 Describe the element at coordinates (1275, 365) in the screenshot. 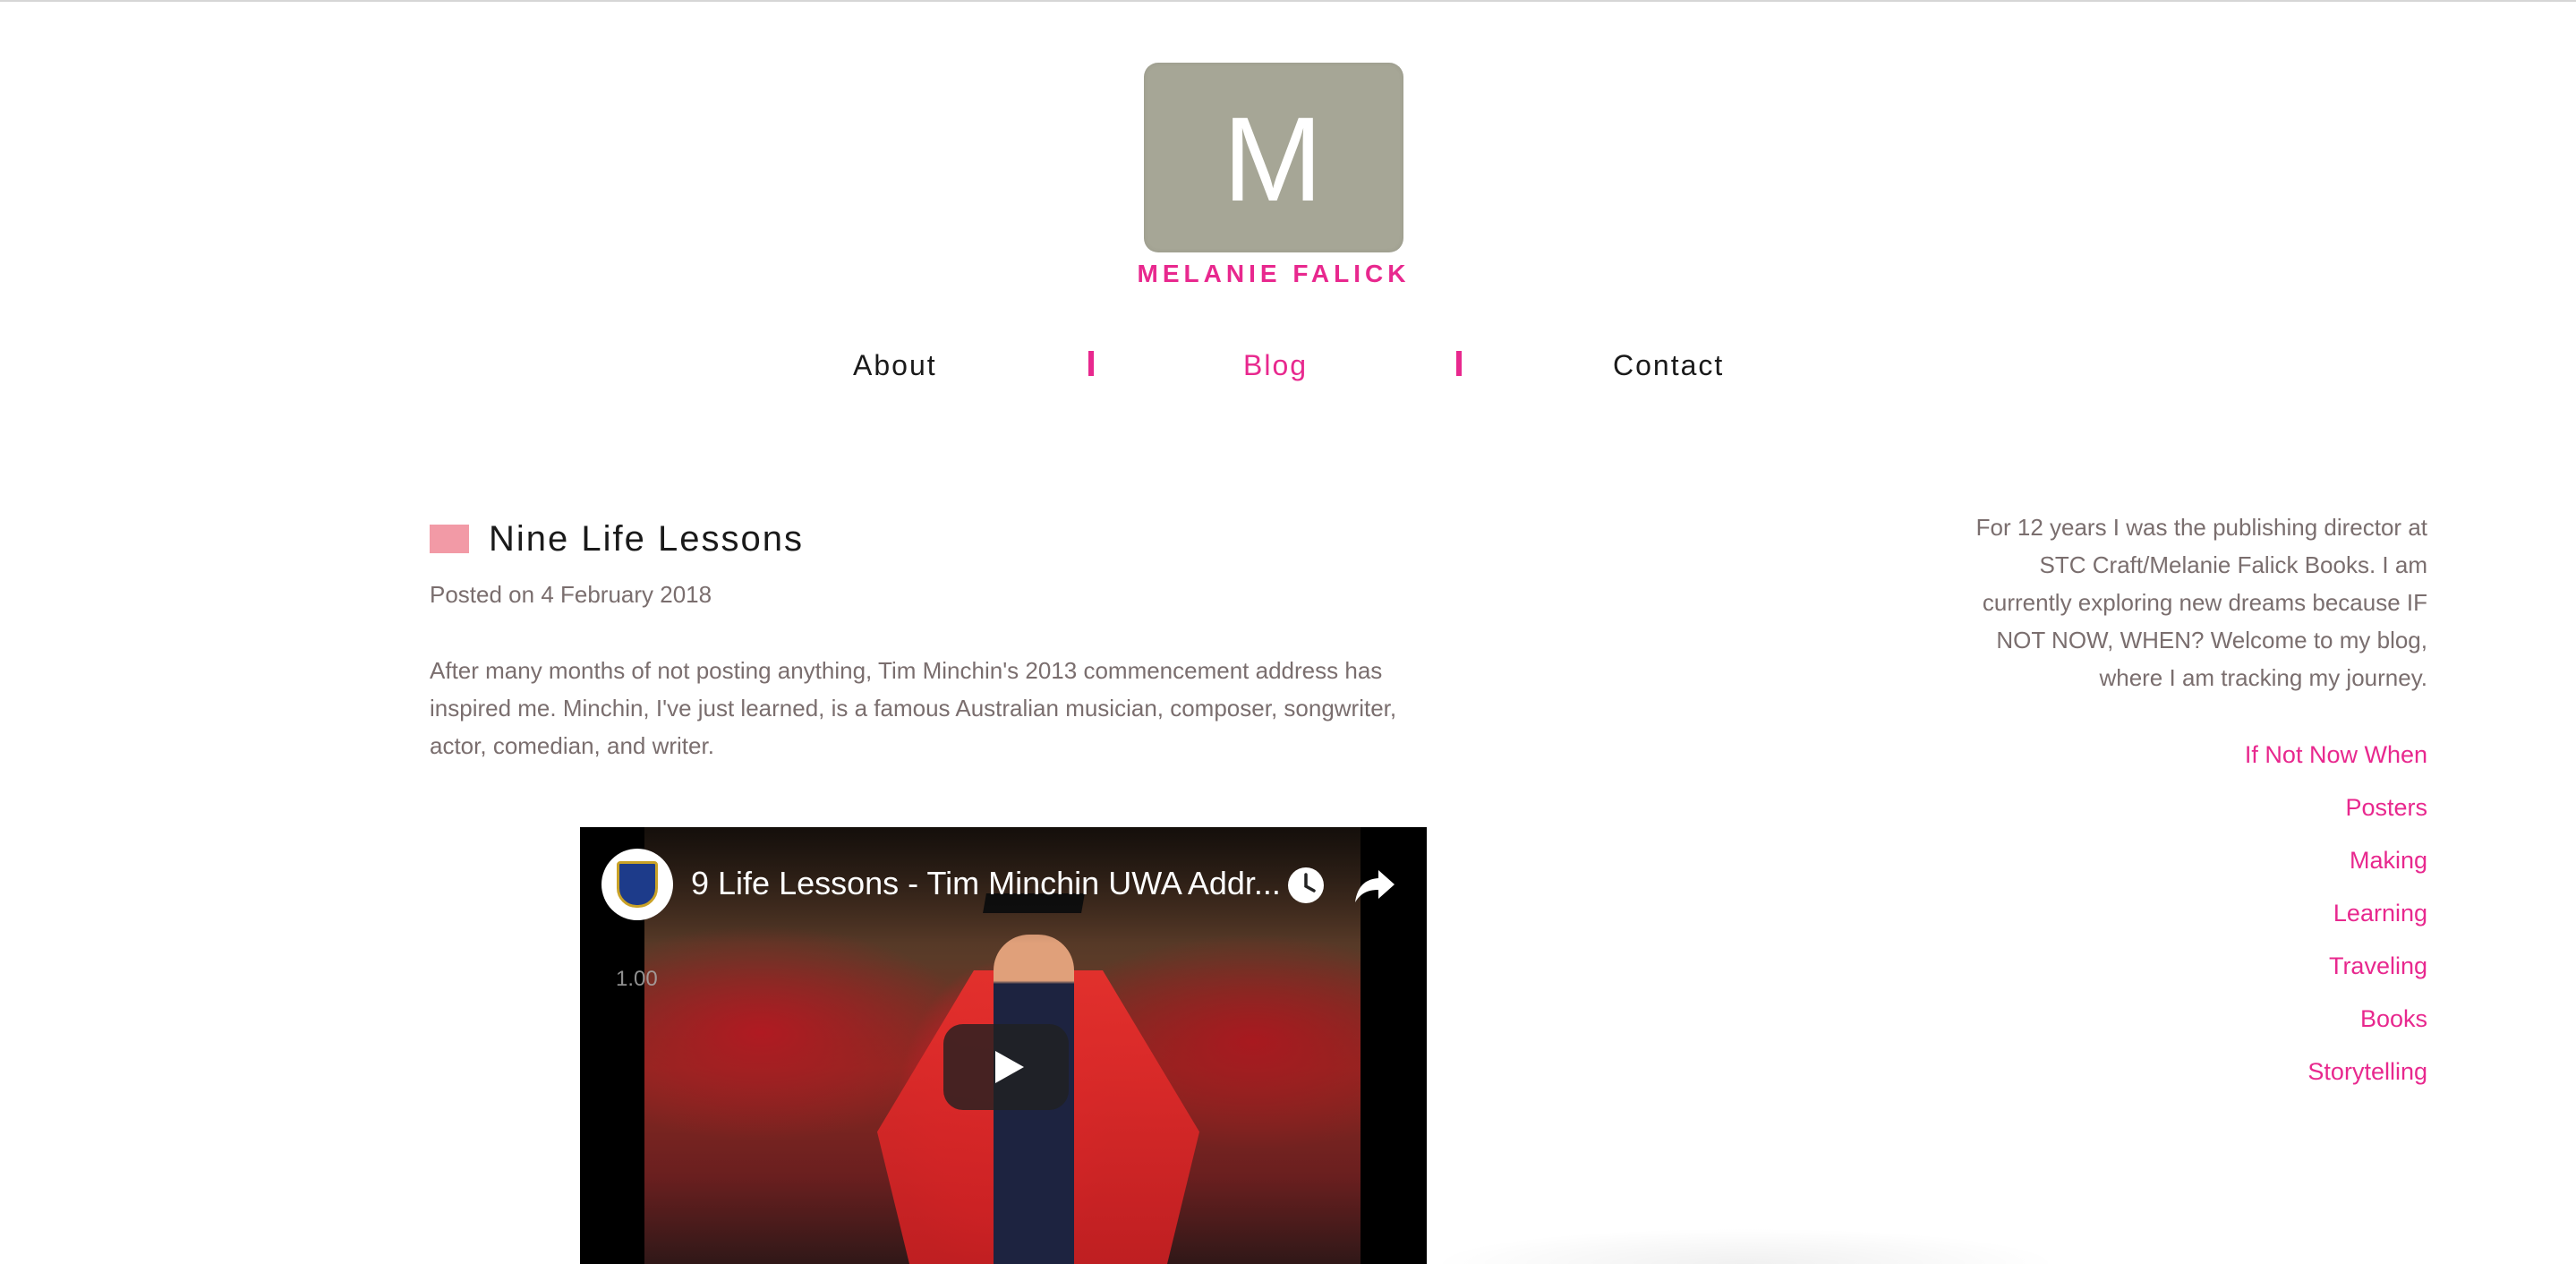

I see `nav-blog: Blog` at that location.